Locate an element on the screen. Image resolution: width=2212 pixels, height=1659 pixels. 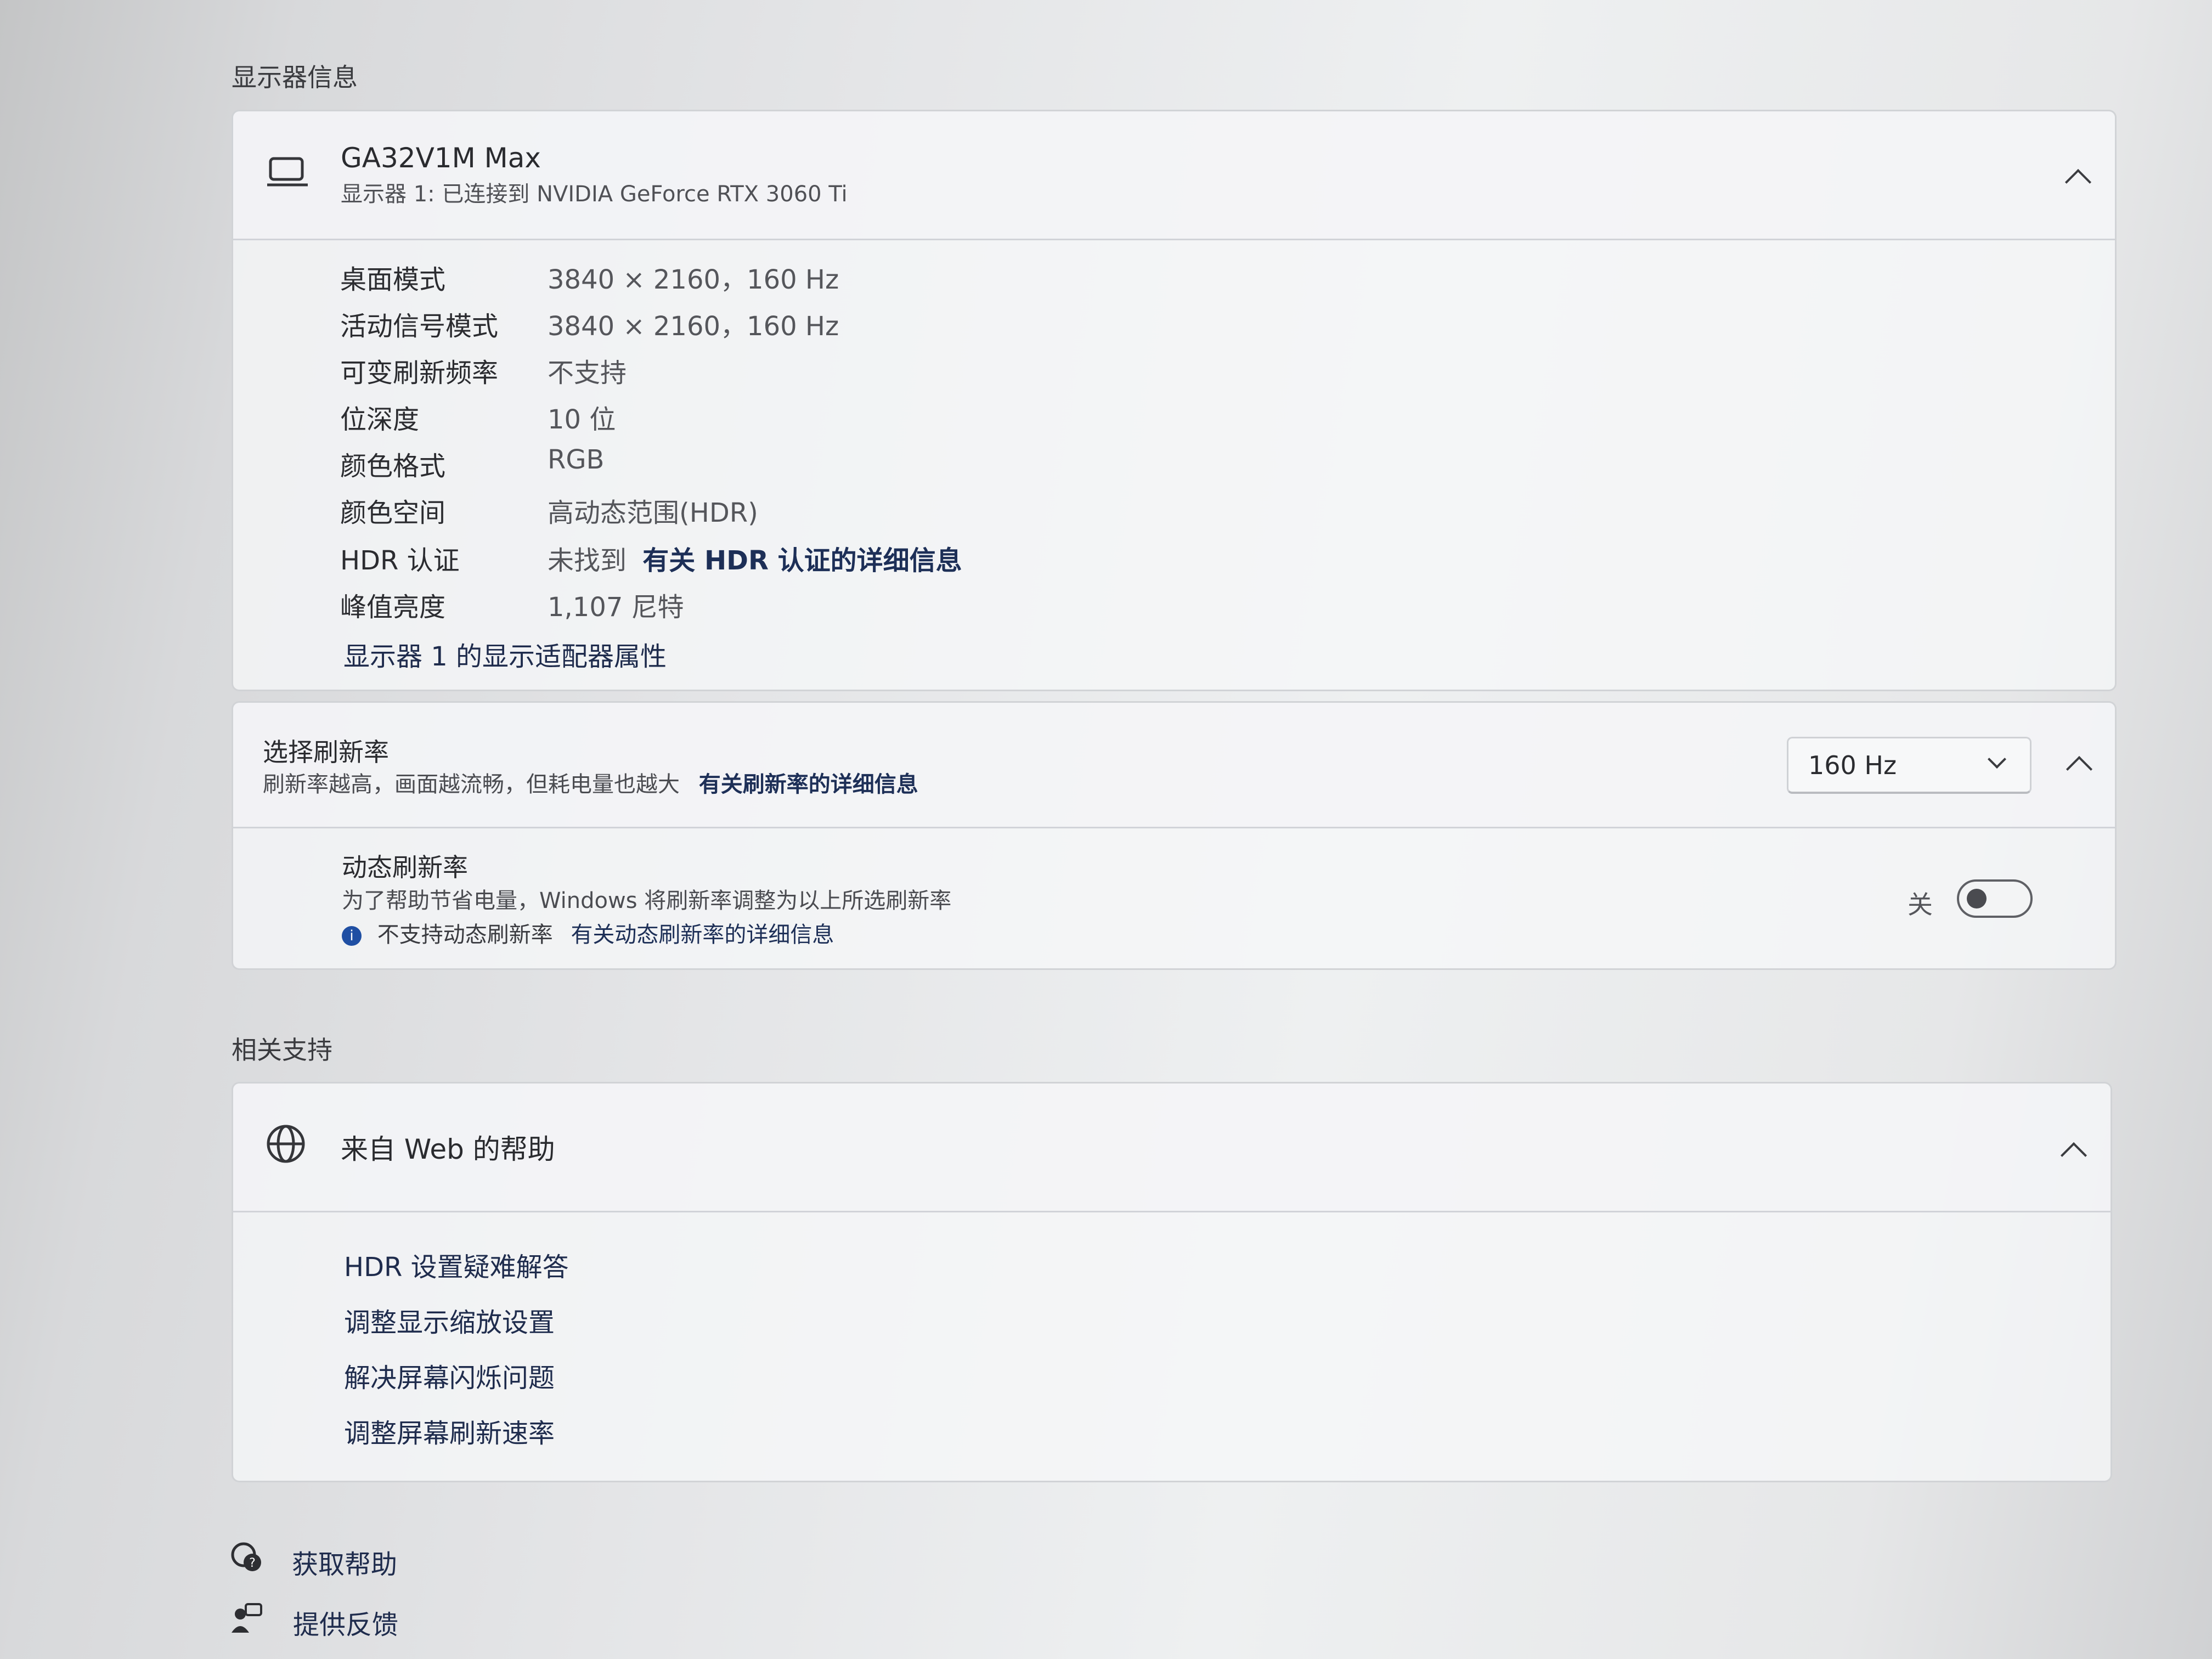
help-link-display-scaling: 调整显示缩放设置 is located at coordinates (449, 1320).